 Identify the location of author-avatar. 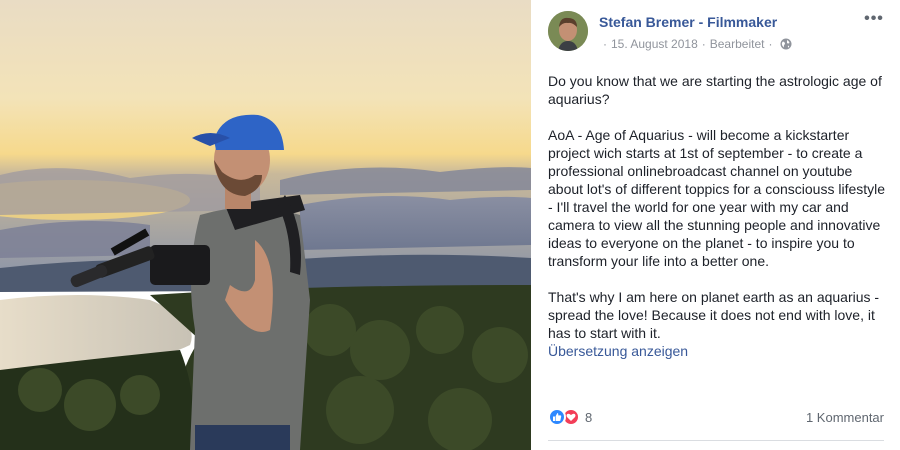
(568, 31).